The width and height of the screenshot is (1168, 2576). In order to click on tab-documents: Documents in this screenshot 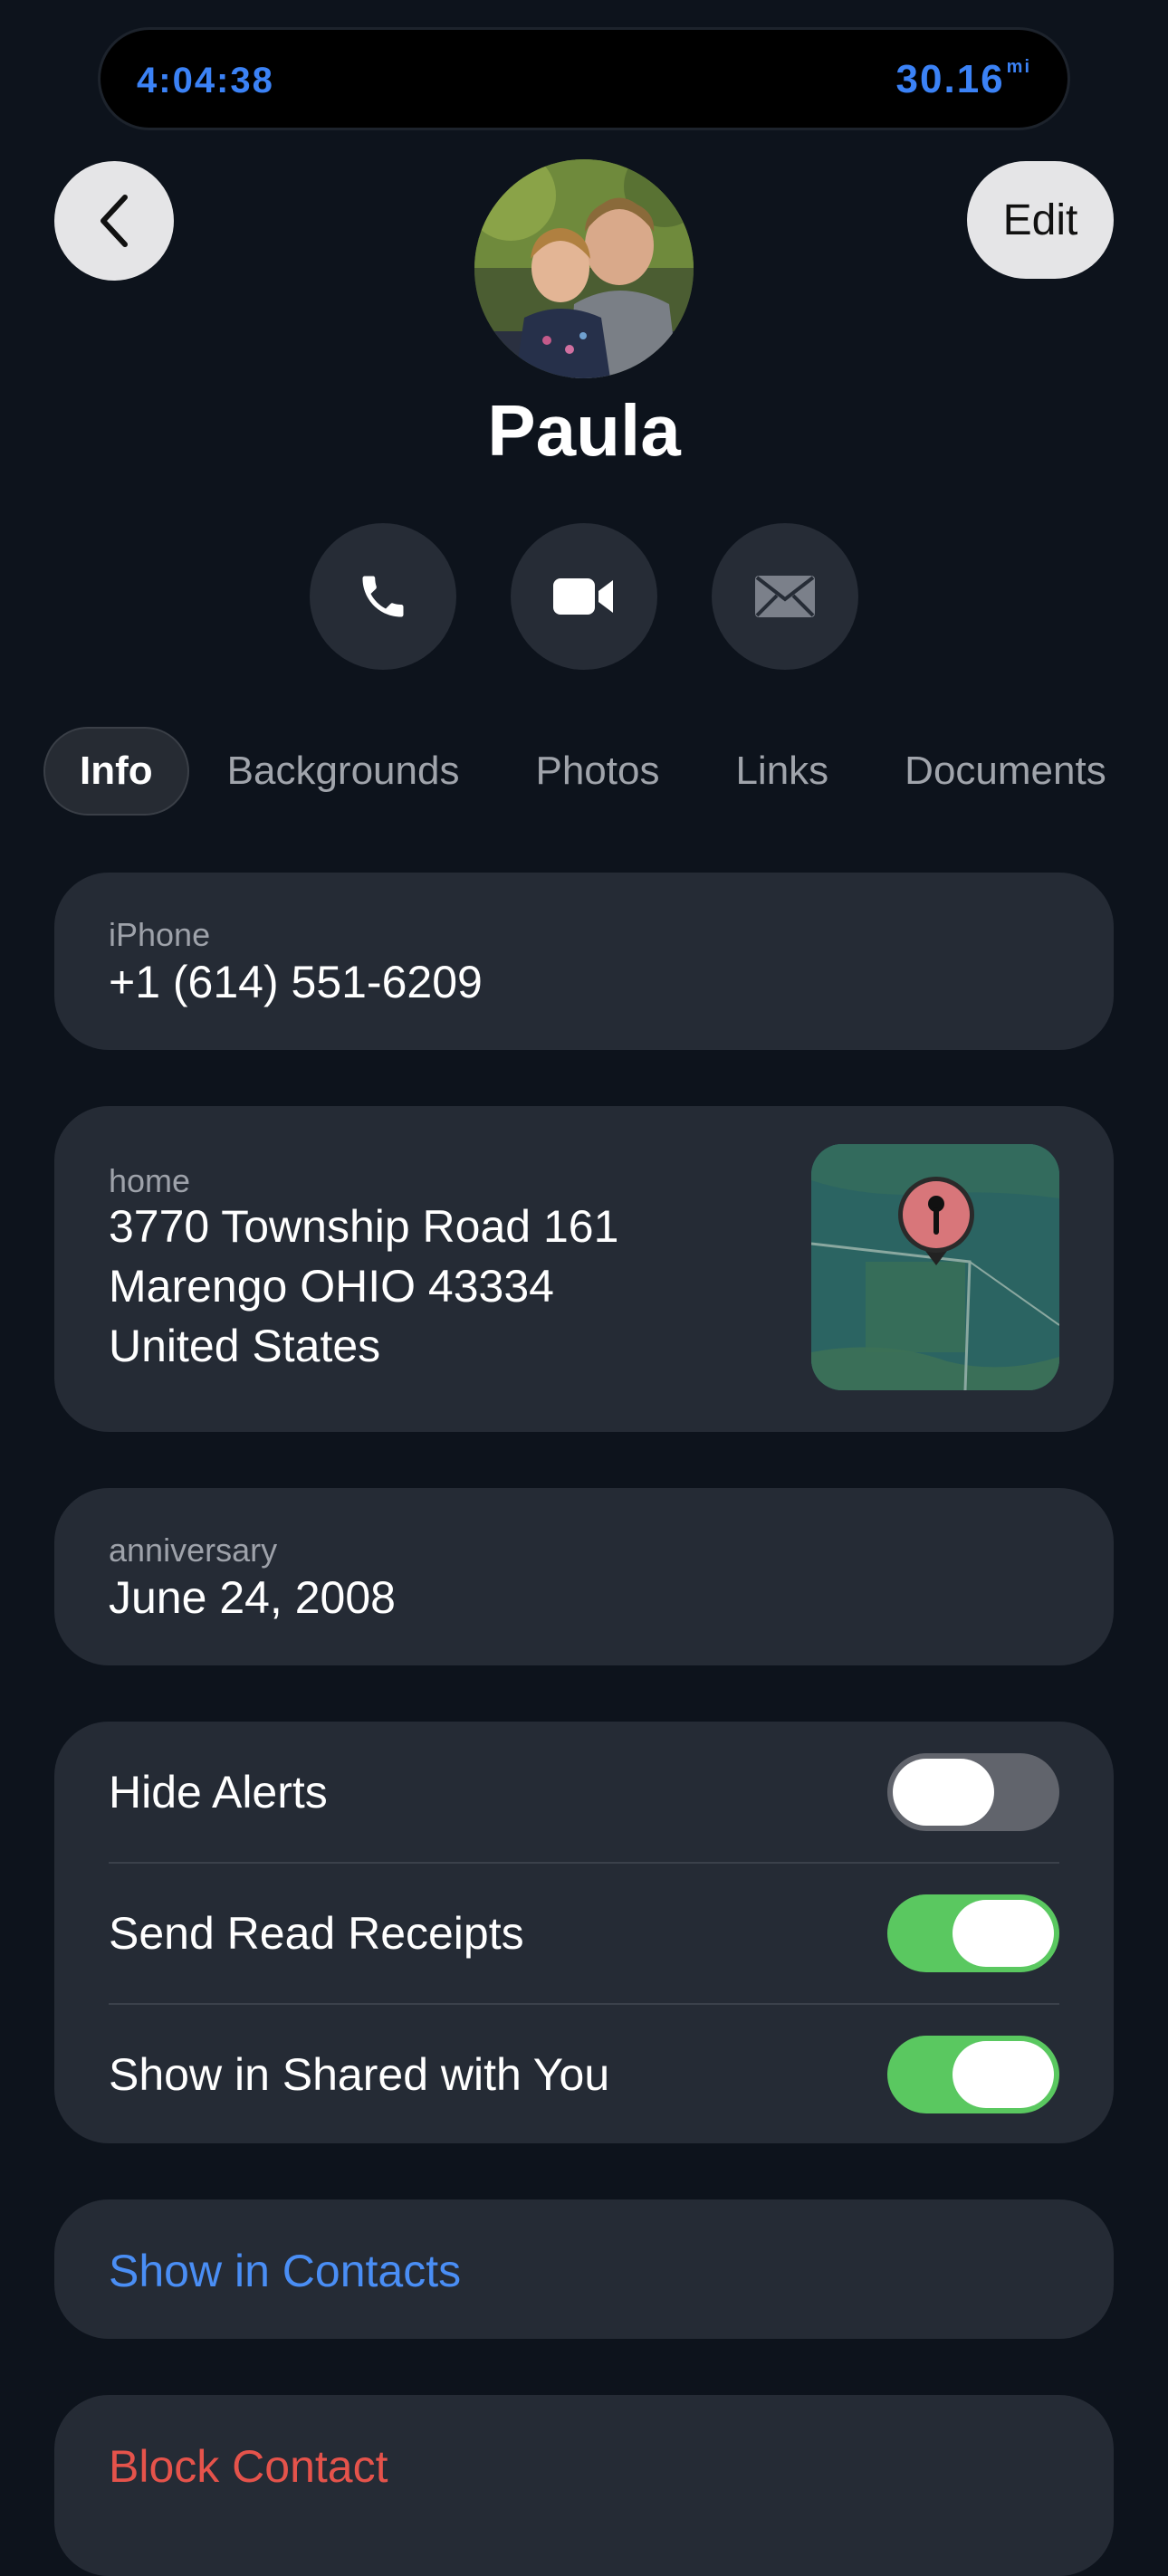, I will do `click(1005, 771)`.